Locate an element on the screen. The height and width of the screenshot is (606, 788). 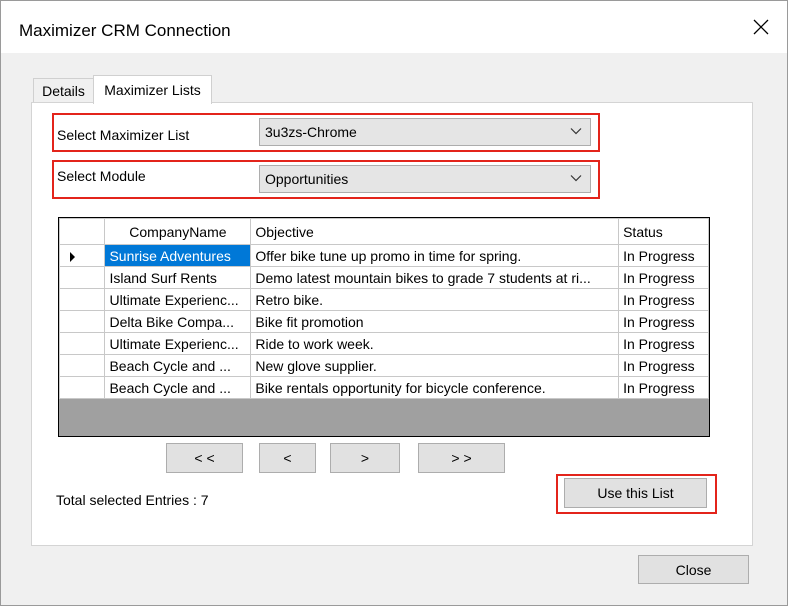
next-page-button: > is located at coordinates (365, 458).